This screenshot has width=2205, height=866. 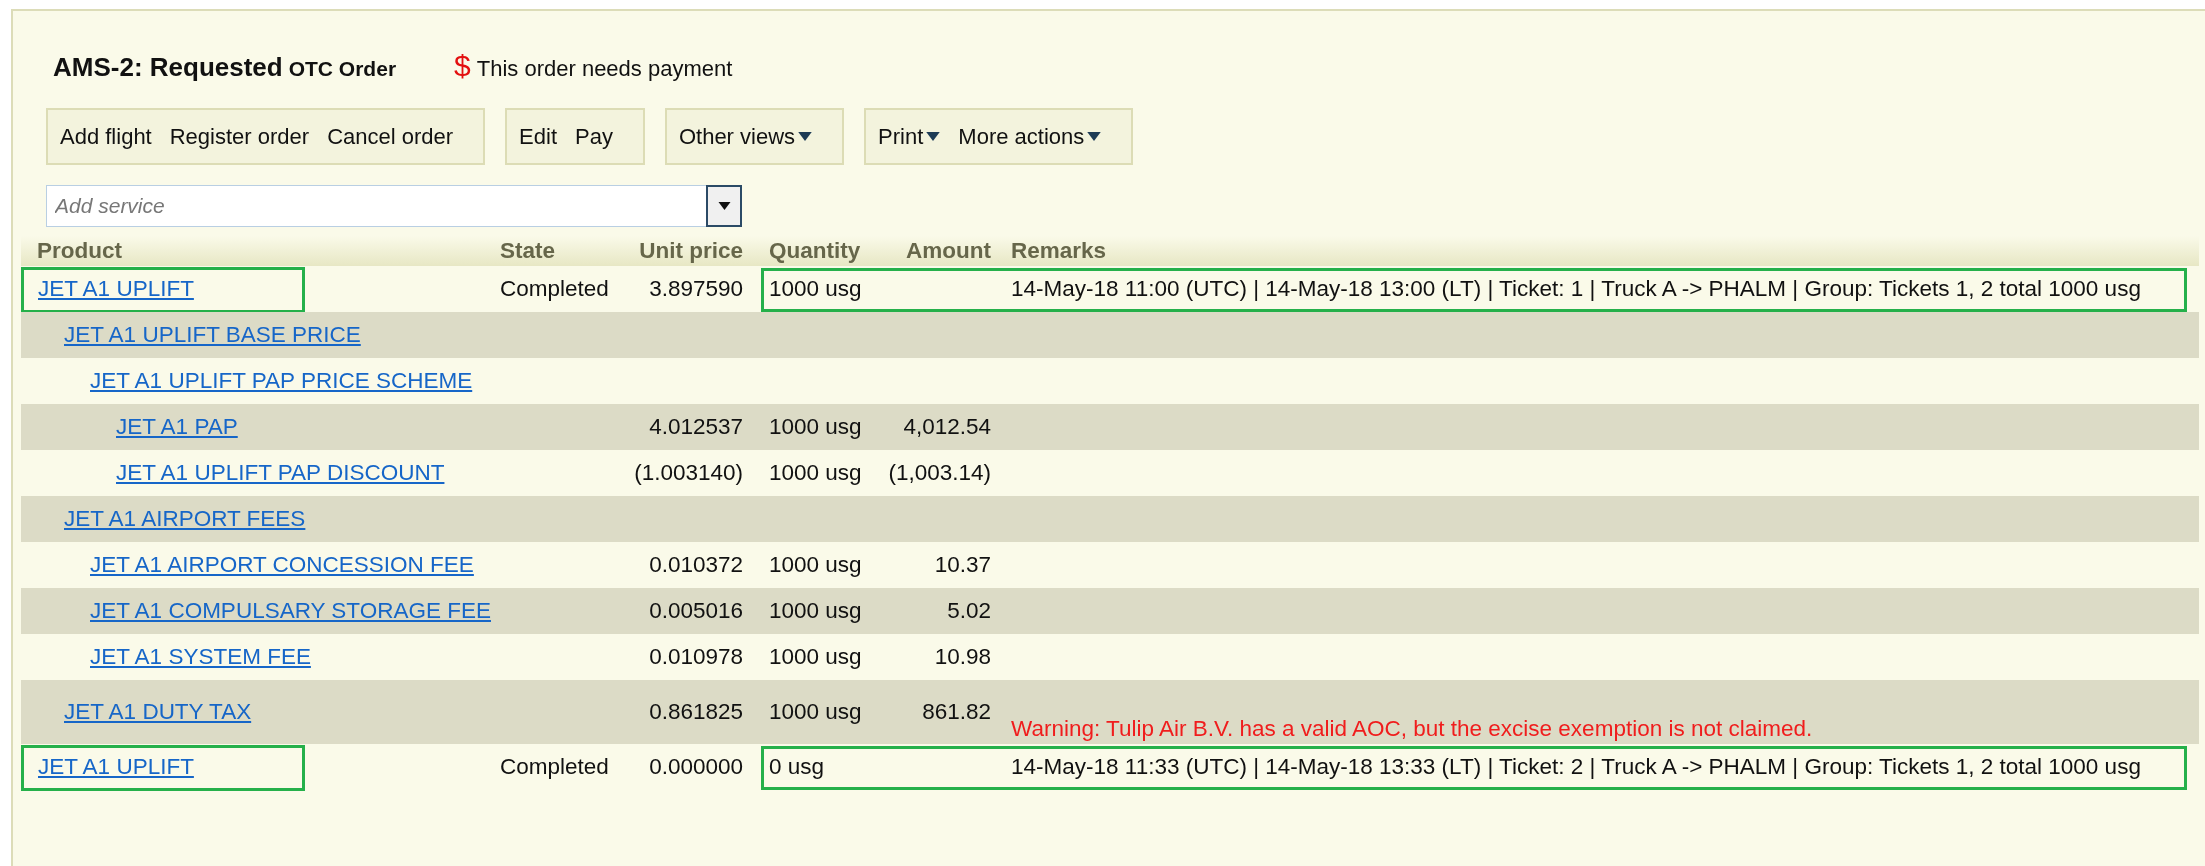 What do you see at coordinates (816, 251) in the screenshot?
I see `column-header: Quantity` at bounding box center [816, 251].